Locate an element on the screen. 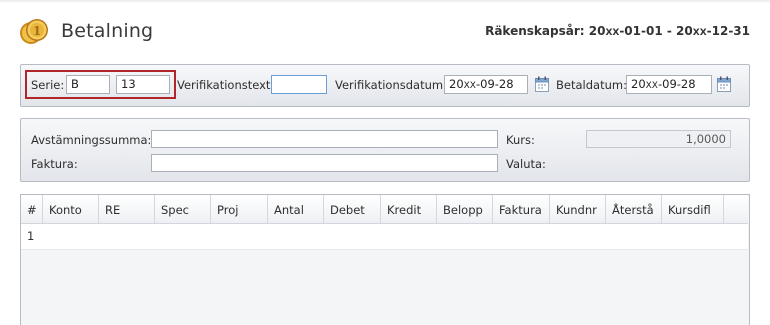 This screenshot has height=325, width=770. verification-date-input: 20XX-09-28 is located at coordinates (486, 84).